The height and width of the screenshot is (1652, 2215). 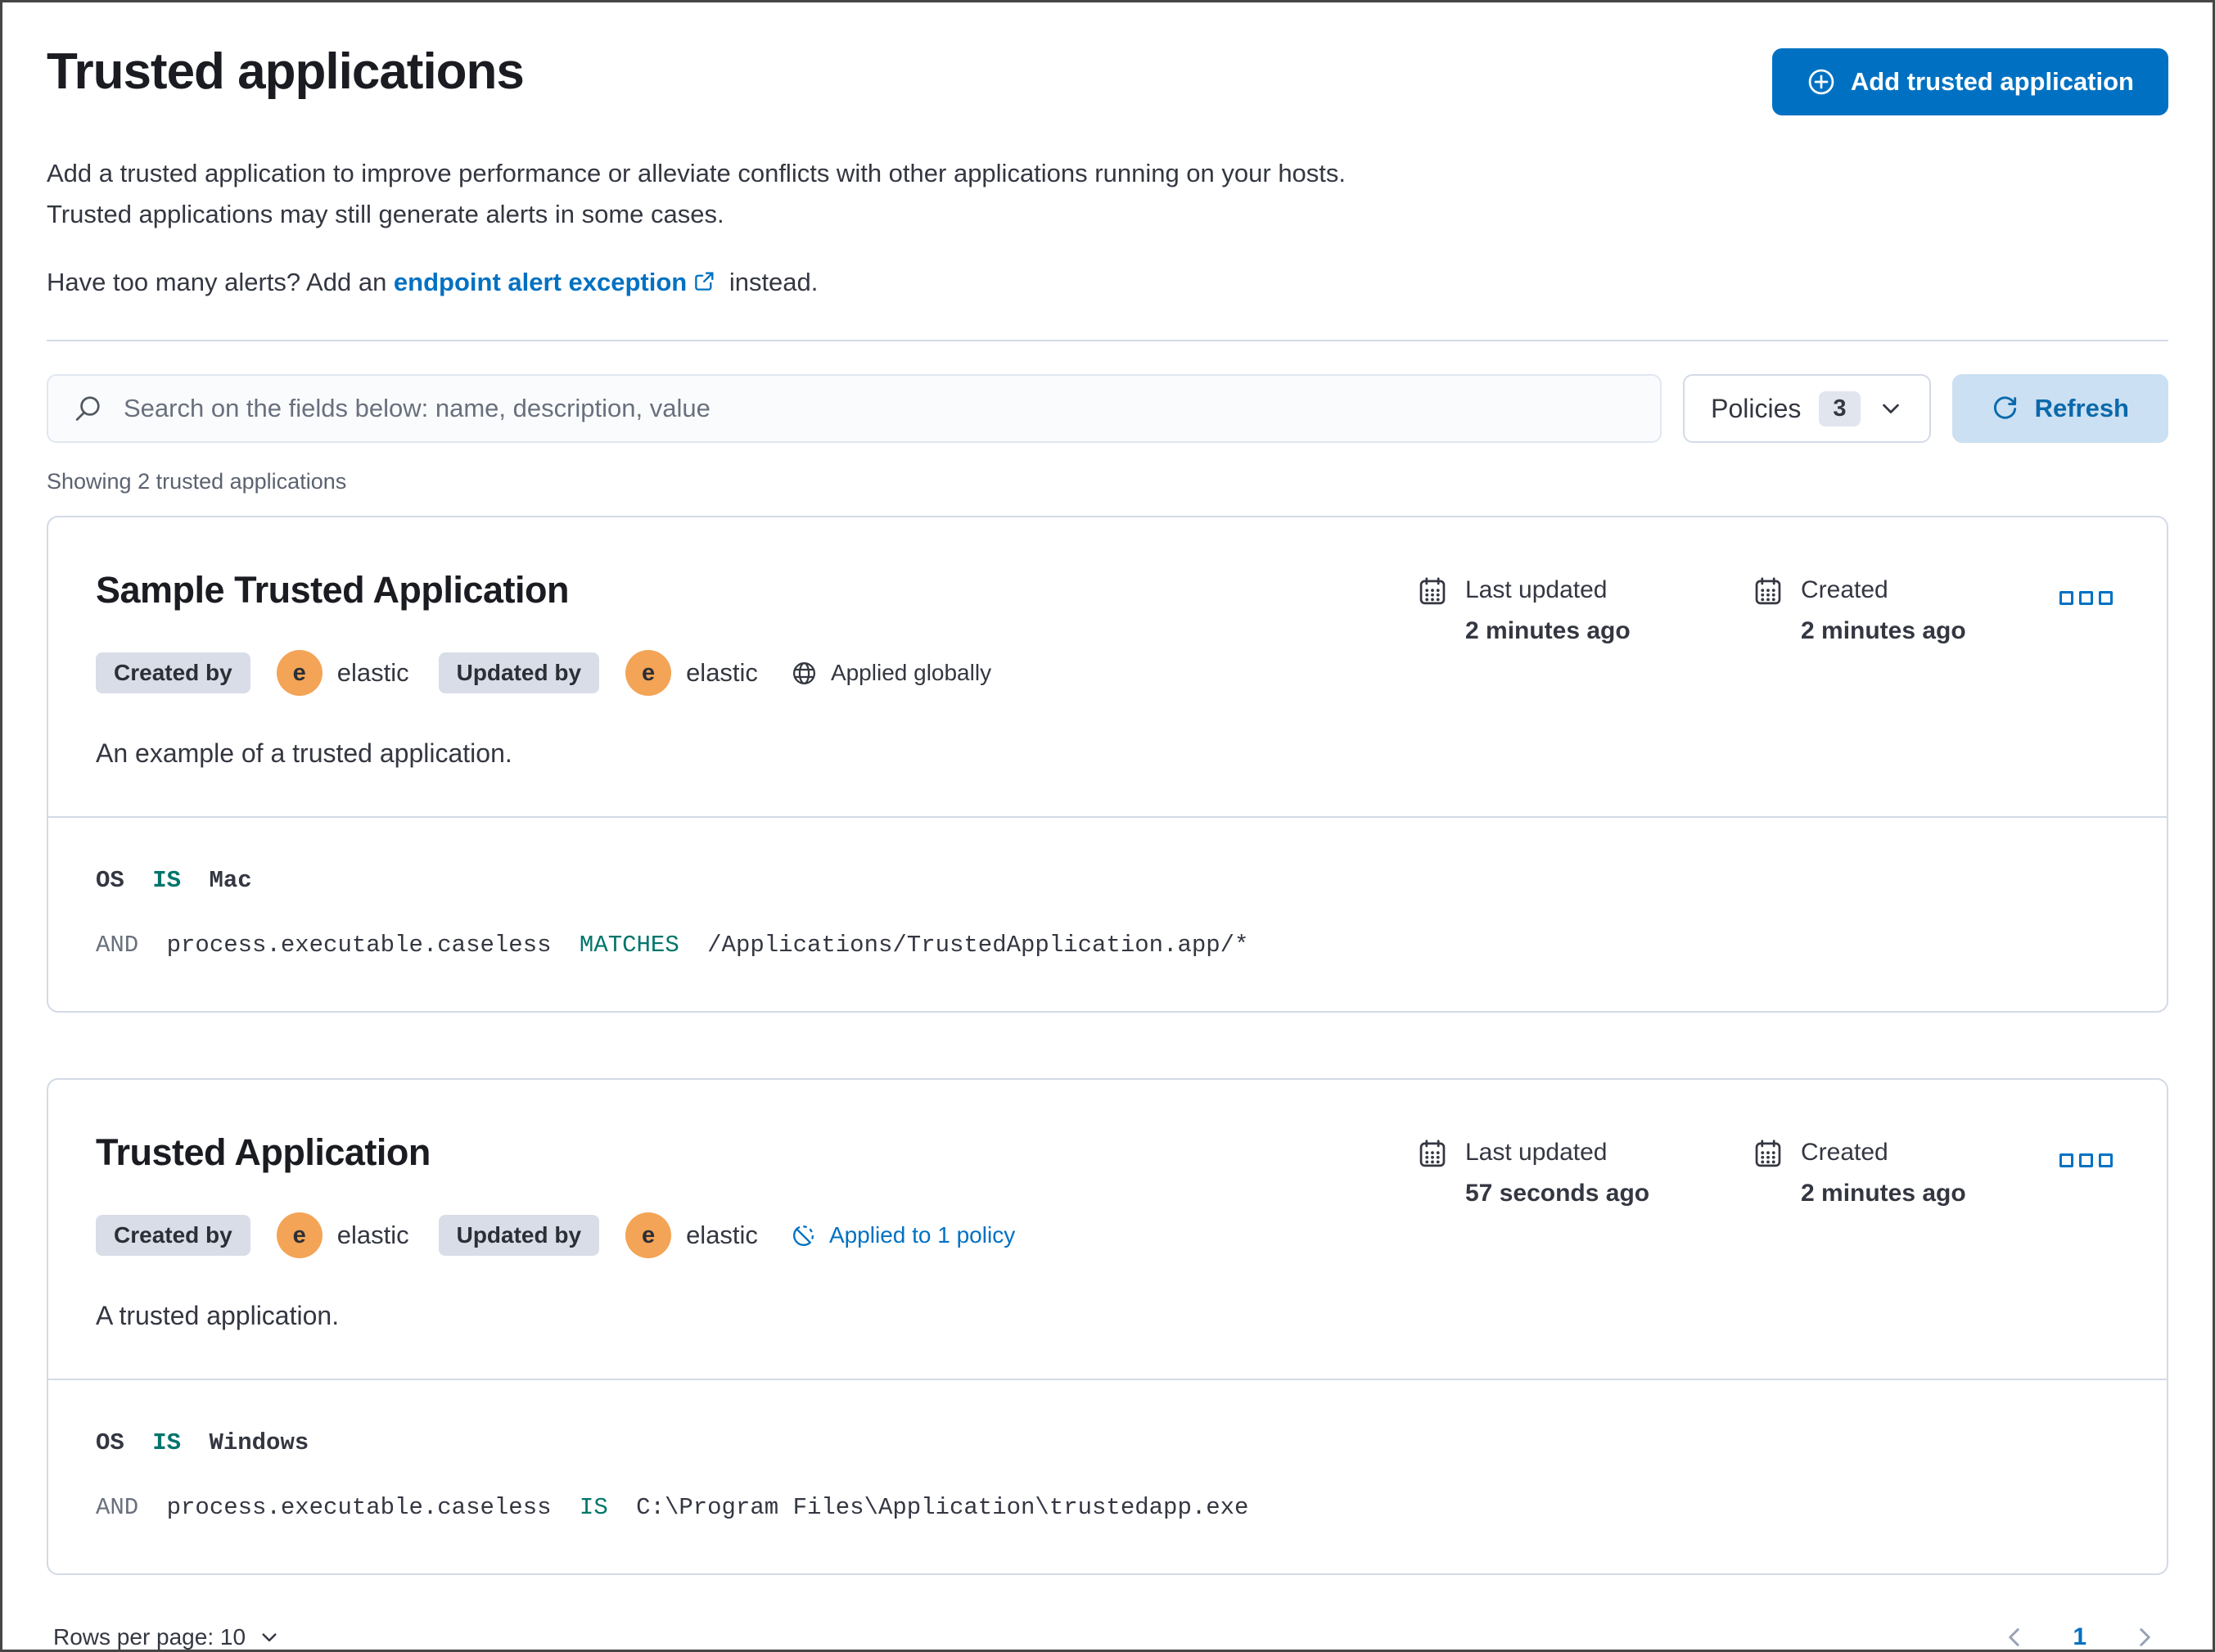 I want to click on chevron-left-icon, so click(x=2014, y=1637).